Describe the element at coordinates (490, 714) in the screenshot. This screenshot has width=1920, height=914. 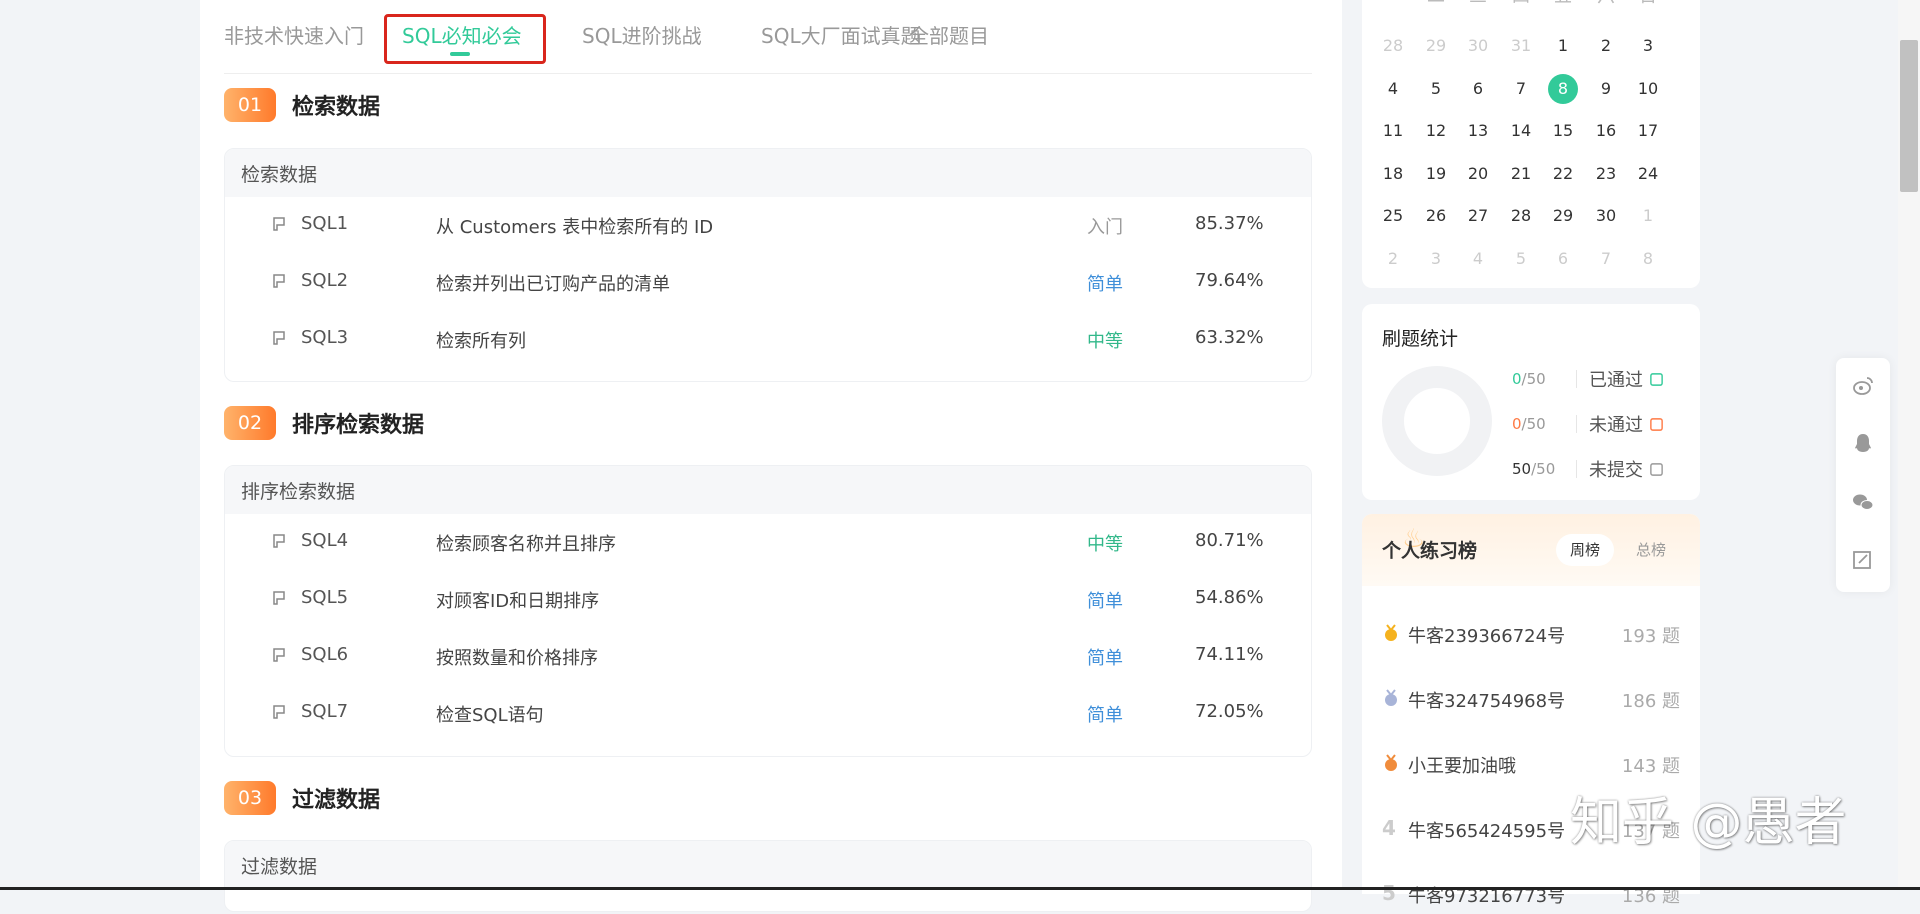
I see `question-title: 检查SQL语句` at that location.